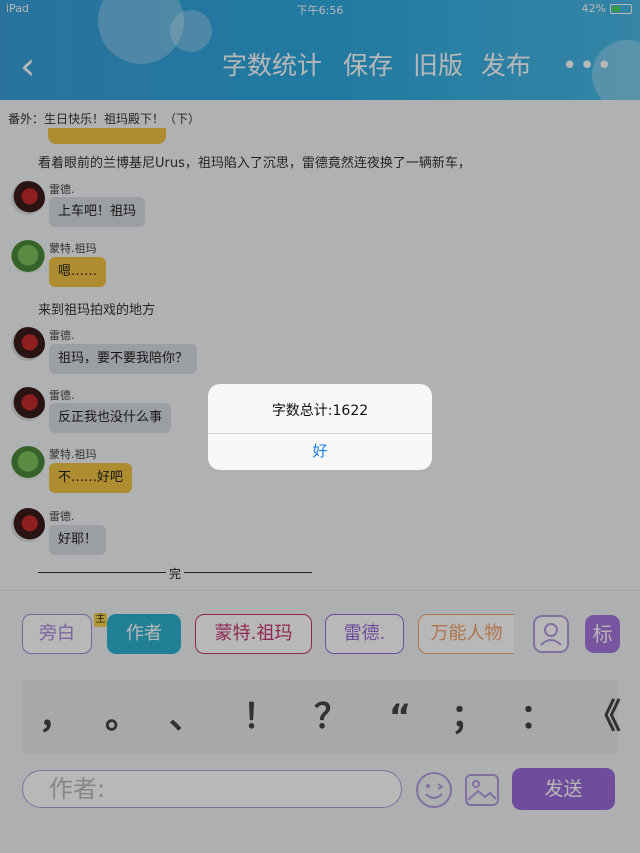  Describe the element at coordinates (320, 411) in the screenshot. I see `alert-message: 字数总计:1622` at that location.